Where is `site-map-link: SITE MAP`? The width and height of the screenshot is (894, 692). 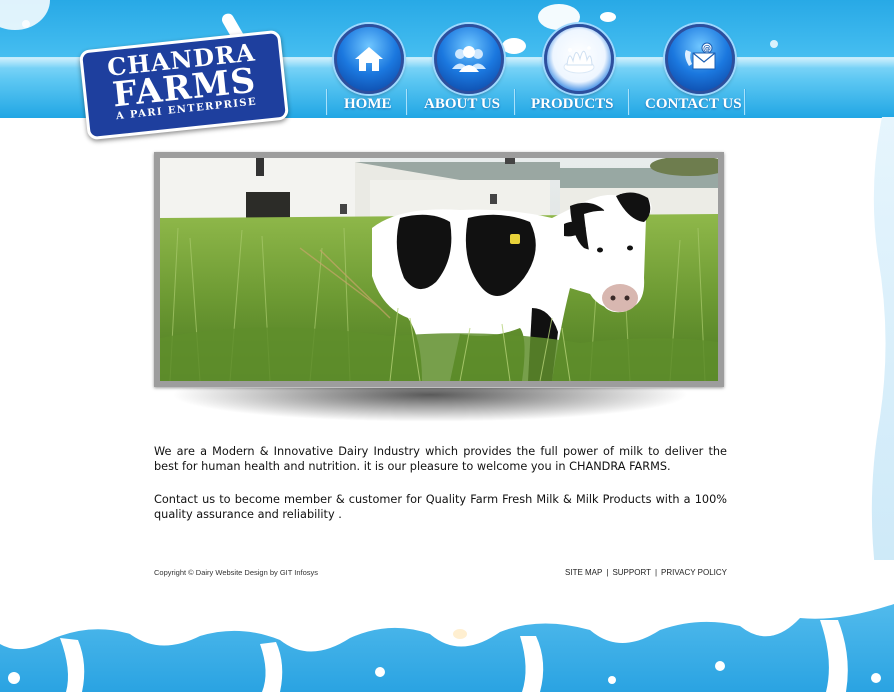 site-map-link: SITE MAP is located at coordinates (583, 572).